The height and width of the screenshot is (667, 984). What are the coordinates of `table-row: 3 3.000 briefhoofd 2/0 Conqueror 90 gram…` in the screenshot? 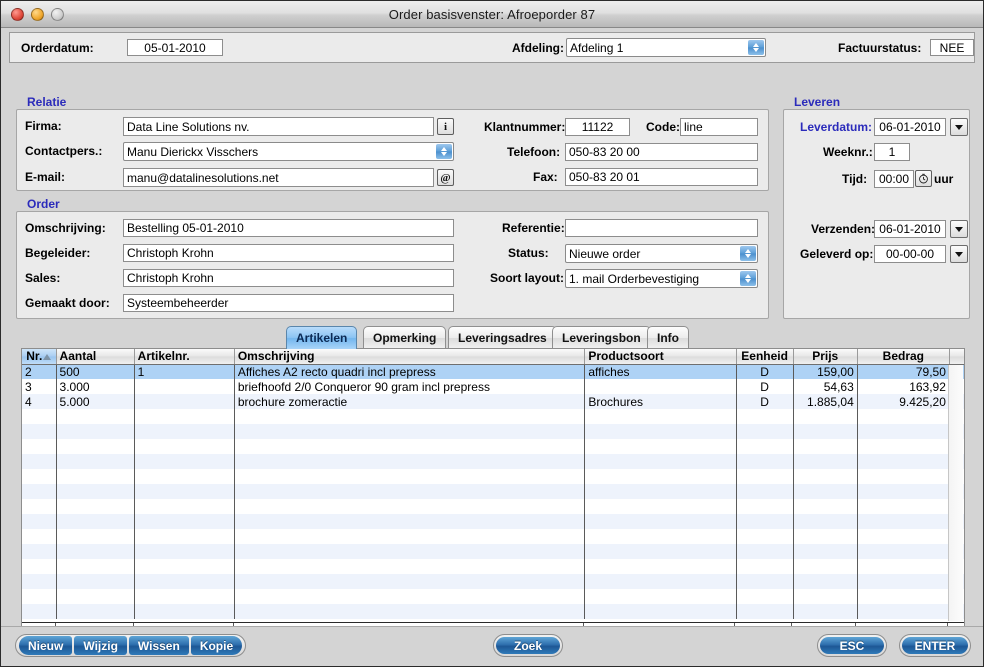 It's located at (493, 386).